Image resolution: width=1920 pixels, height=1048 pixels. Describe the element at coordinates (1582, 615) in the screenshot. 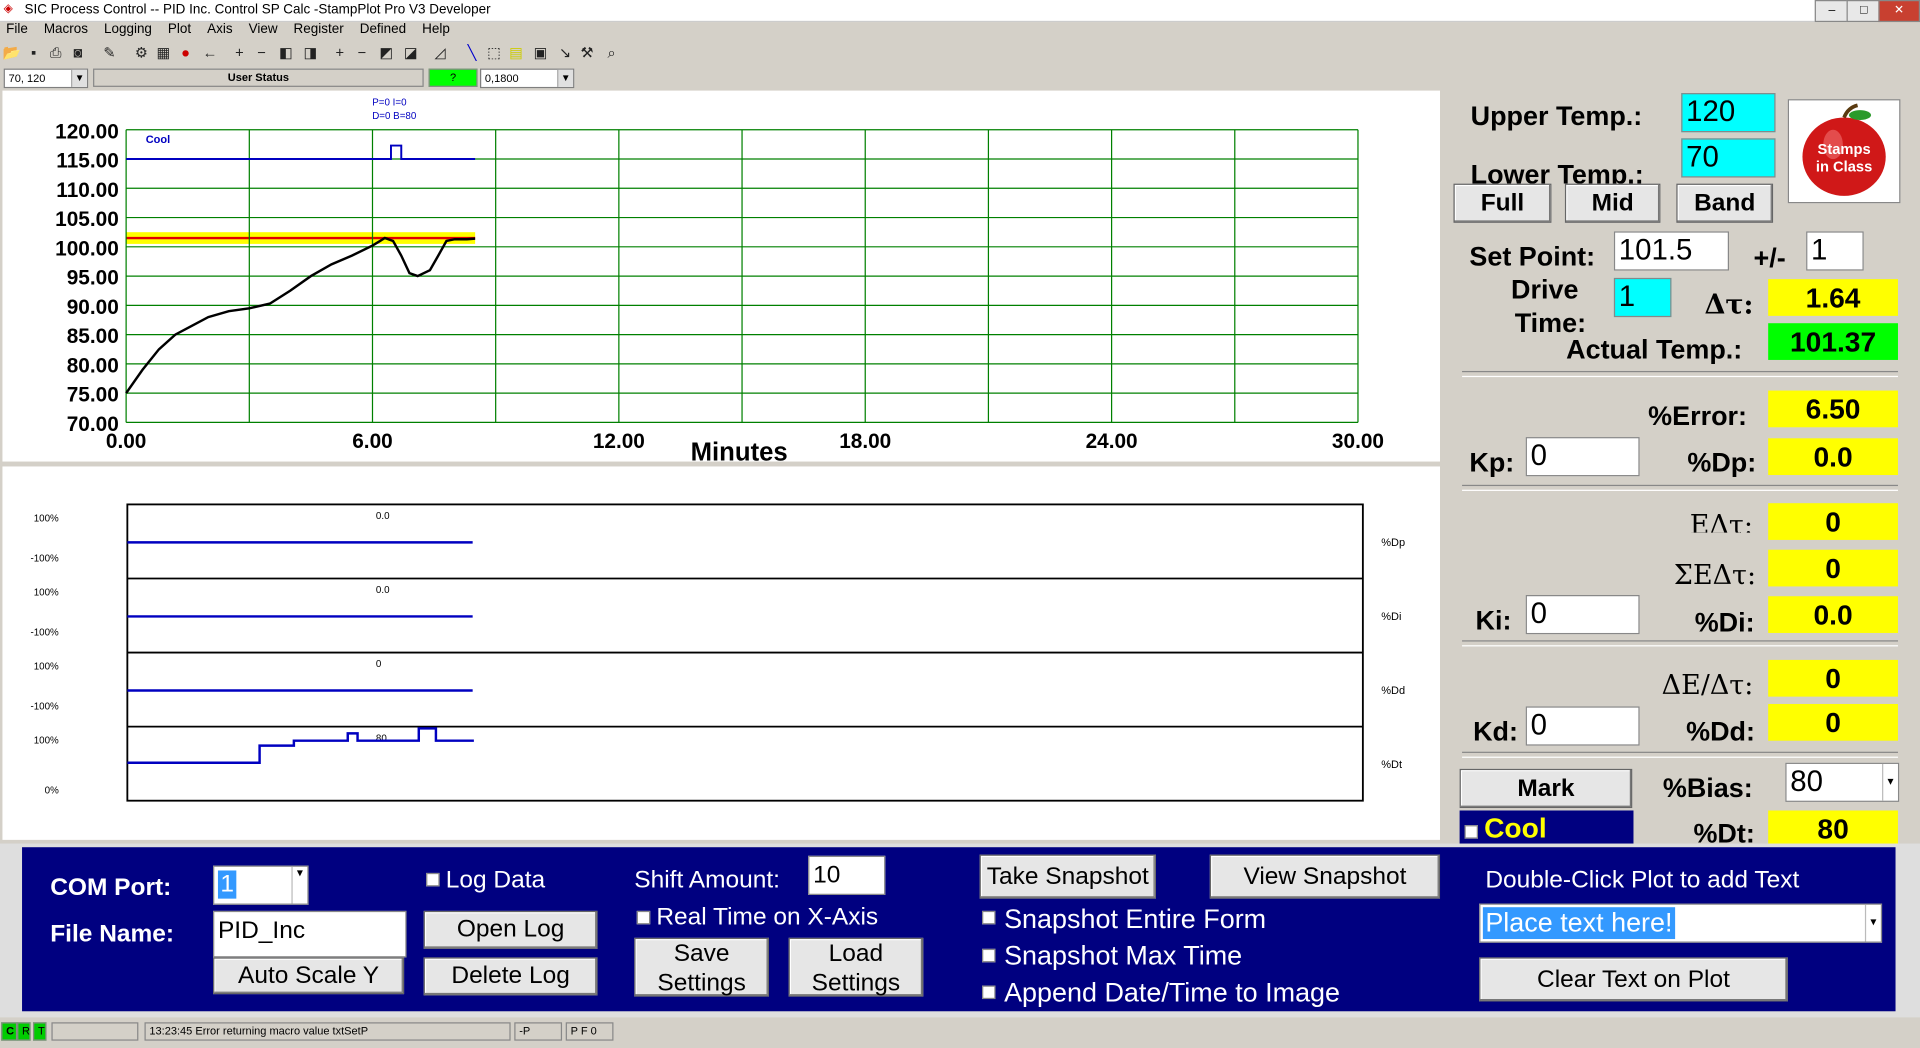

I see `ki-input: 0` at that location.